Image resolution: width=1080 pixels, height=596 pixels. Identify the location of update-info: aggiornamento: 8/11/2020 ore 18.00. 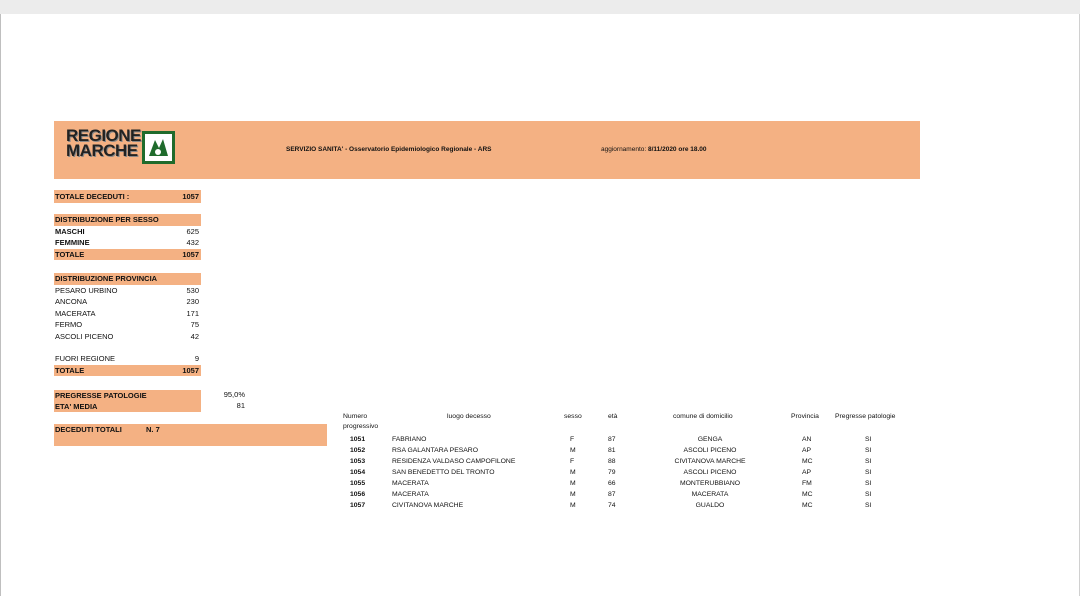
(654, 149).